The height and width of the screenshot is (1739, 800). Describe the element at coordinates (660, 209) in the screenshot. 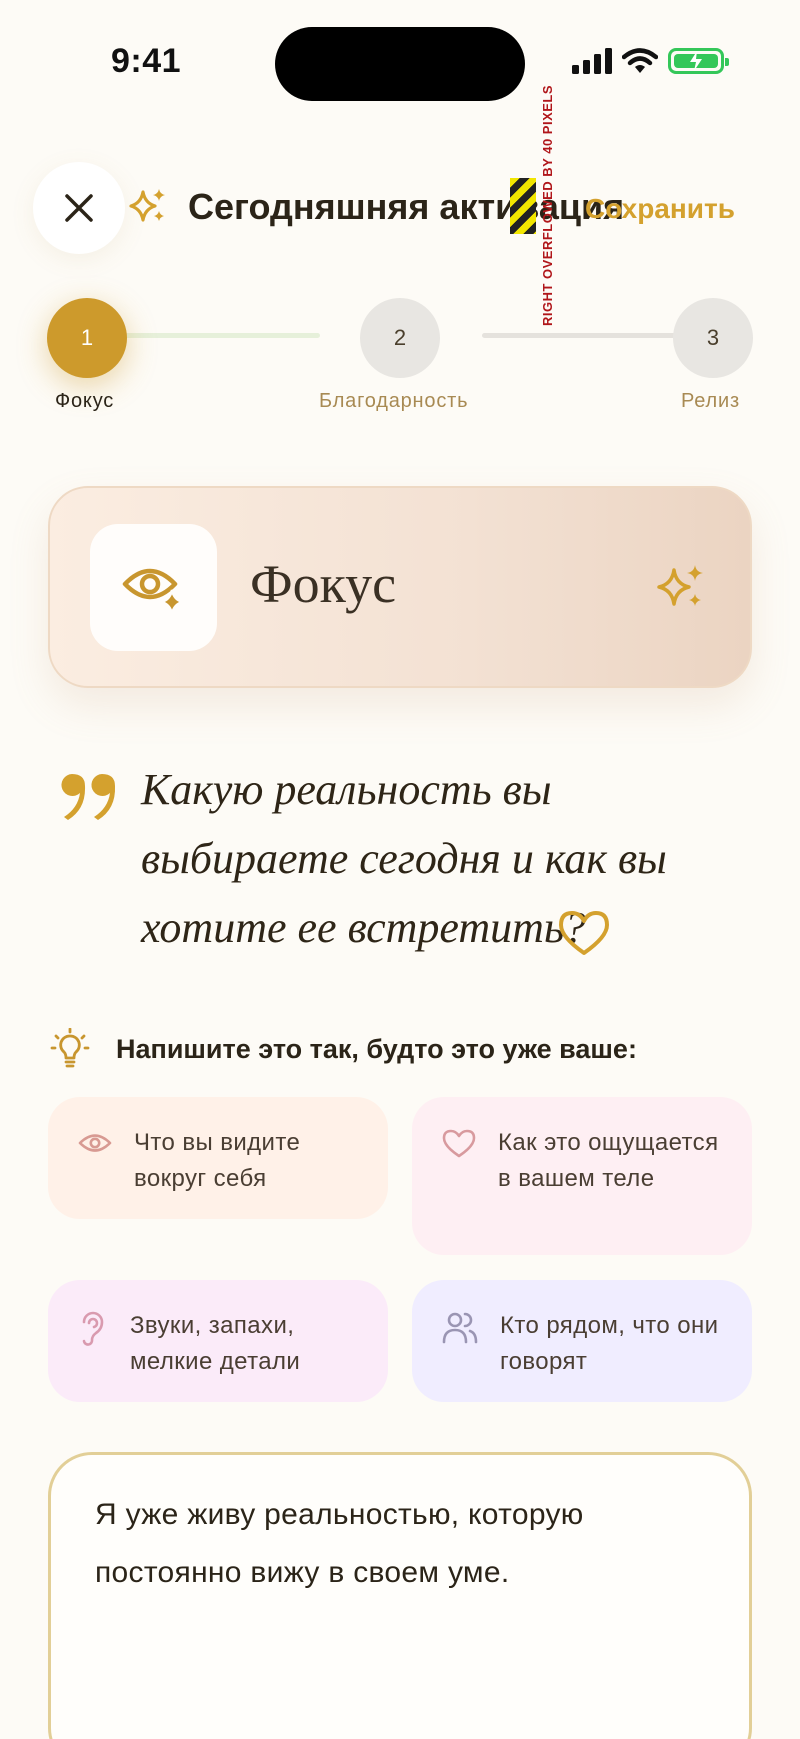

I see `save-button: Сохранить` at that location.